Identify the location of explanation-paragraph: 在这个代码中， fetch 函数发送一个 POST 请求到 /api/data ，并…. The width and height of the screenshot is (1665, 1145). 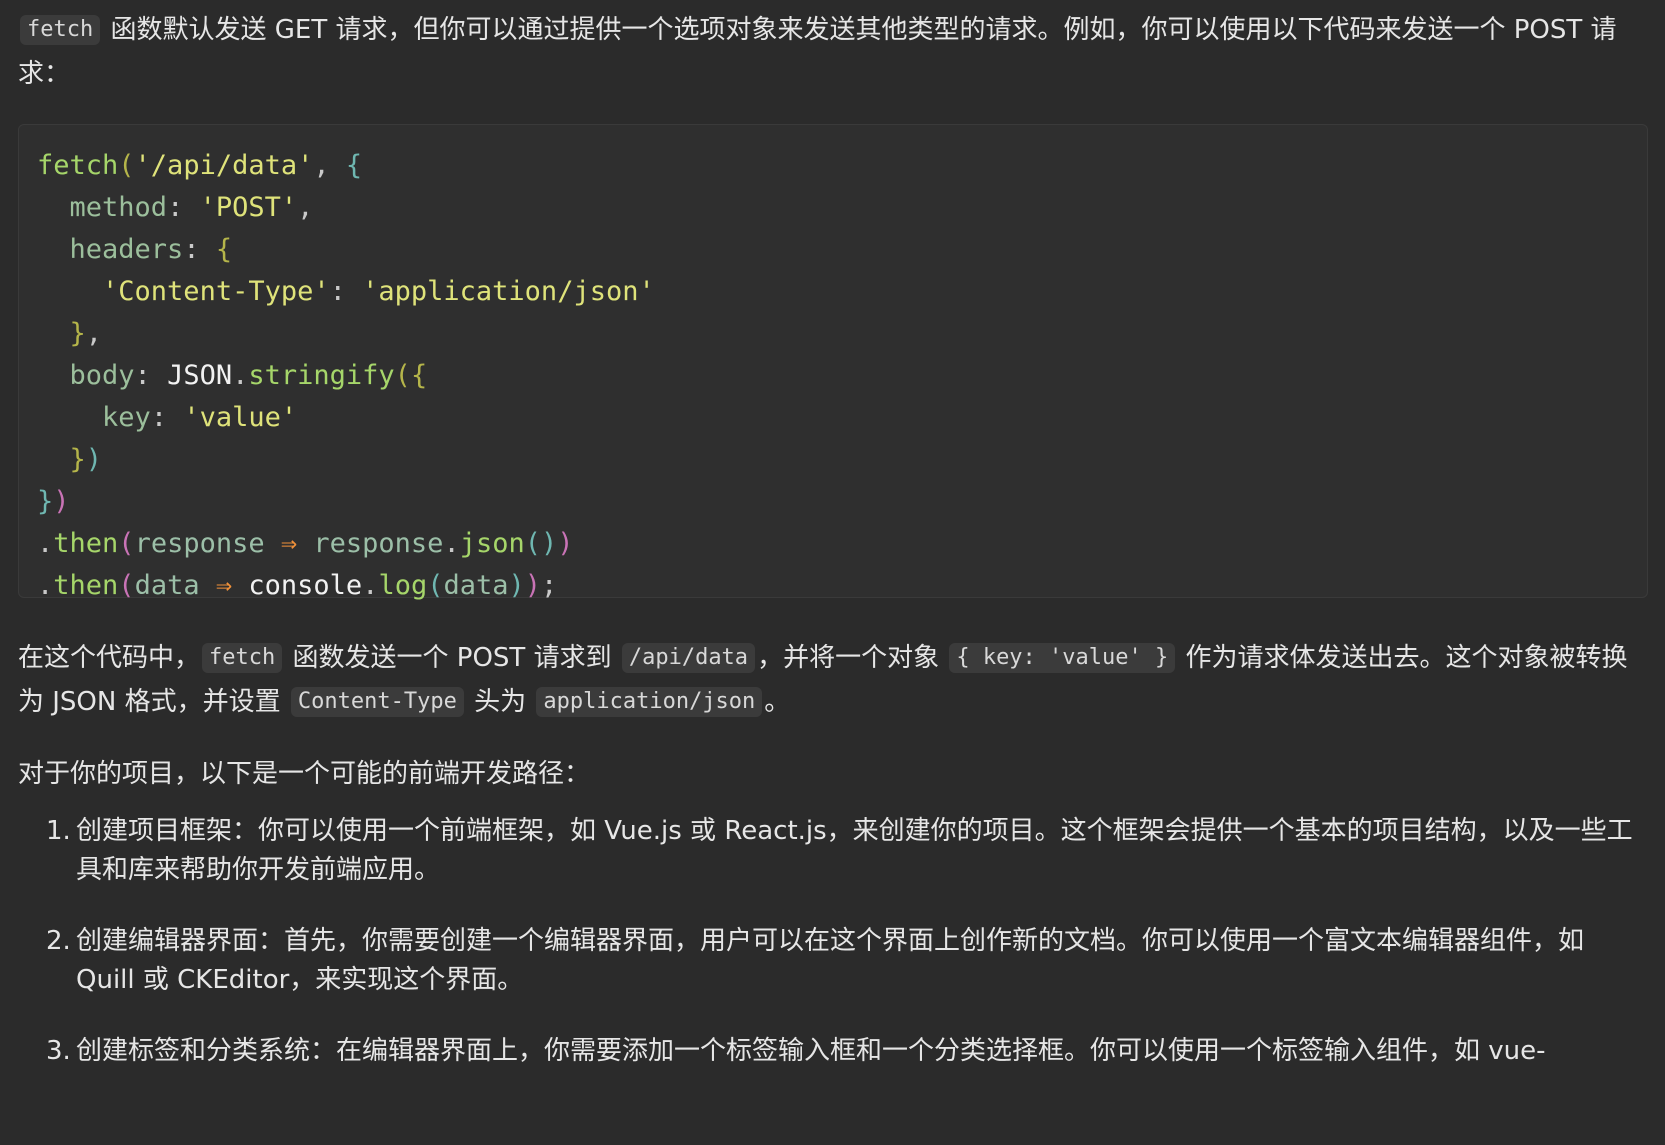
(833, 680).